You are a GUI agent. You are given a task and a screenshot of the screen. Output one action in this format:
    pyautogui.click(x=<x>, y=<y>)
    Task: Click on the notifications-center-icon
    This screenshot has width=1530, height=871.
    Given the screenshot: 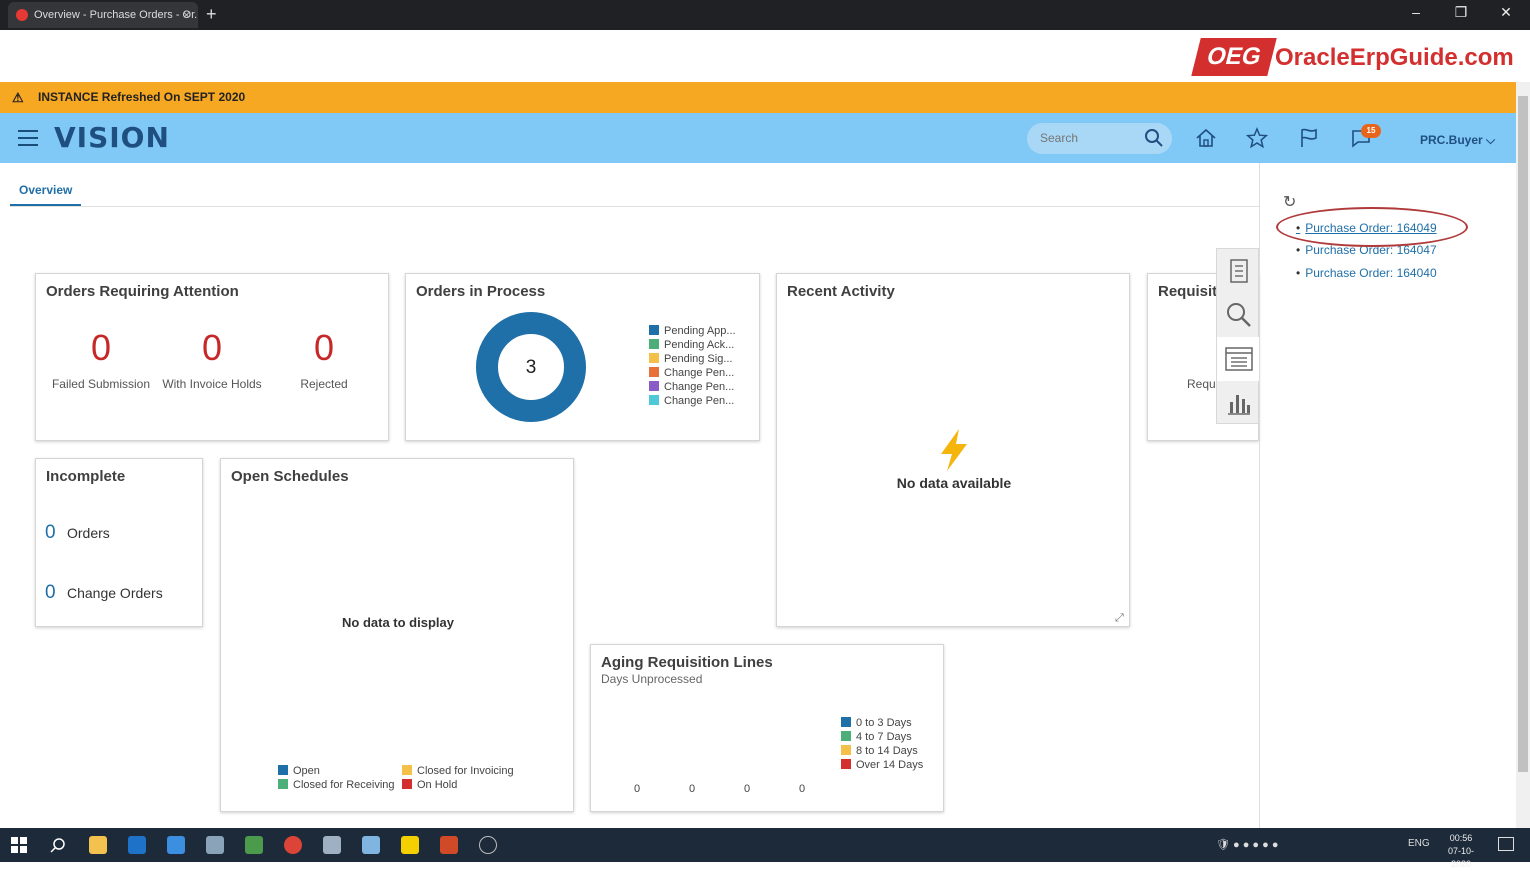 What is the action you would take?
    pyautogui.click(x=1506, y=844)
    